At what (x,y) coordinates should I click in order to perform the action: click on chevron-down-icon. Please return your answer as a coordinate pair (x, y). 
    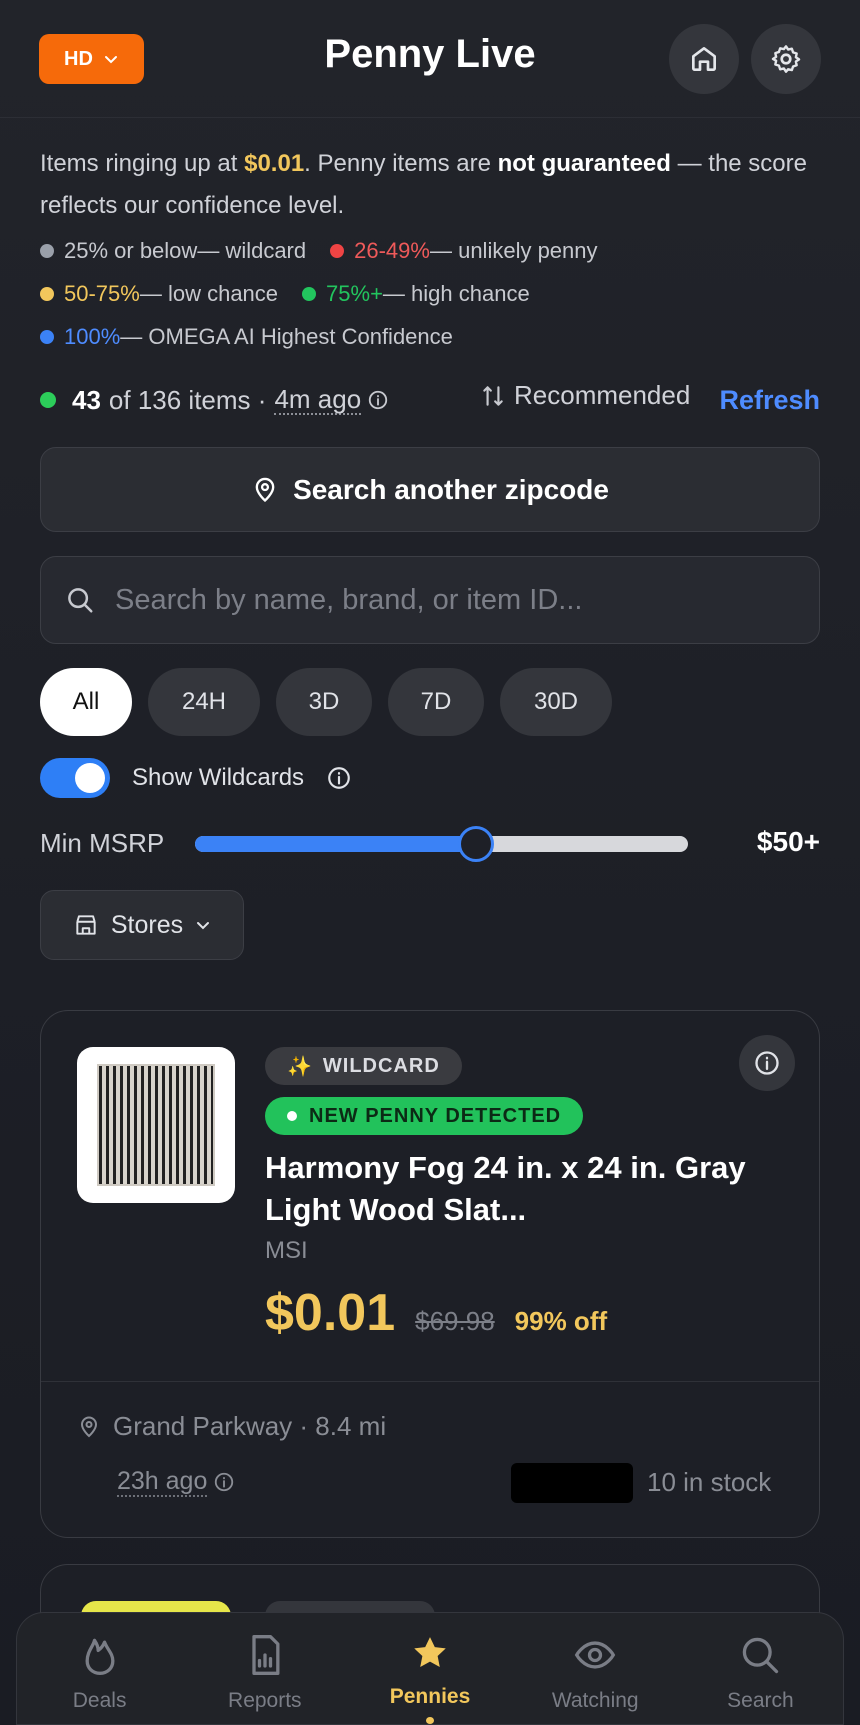
    Looking at the image, I should click on (203, 926).